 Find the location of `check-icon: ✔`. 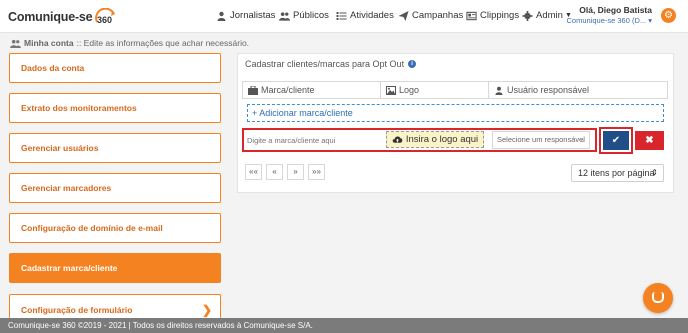

check-icon: ✔ is located at coordinates (616, 140).